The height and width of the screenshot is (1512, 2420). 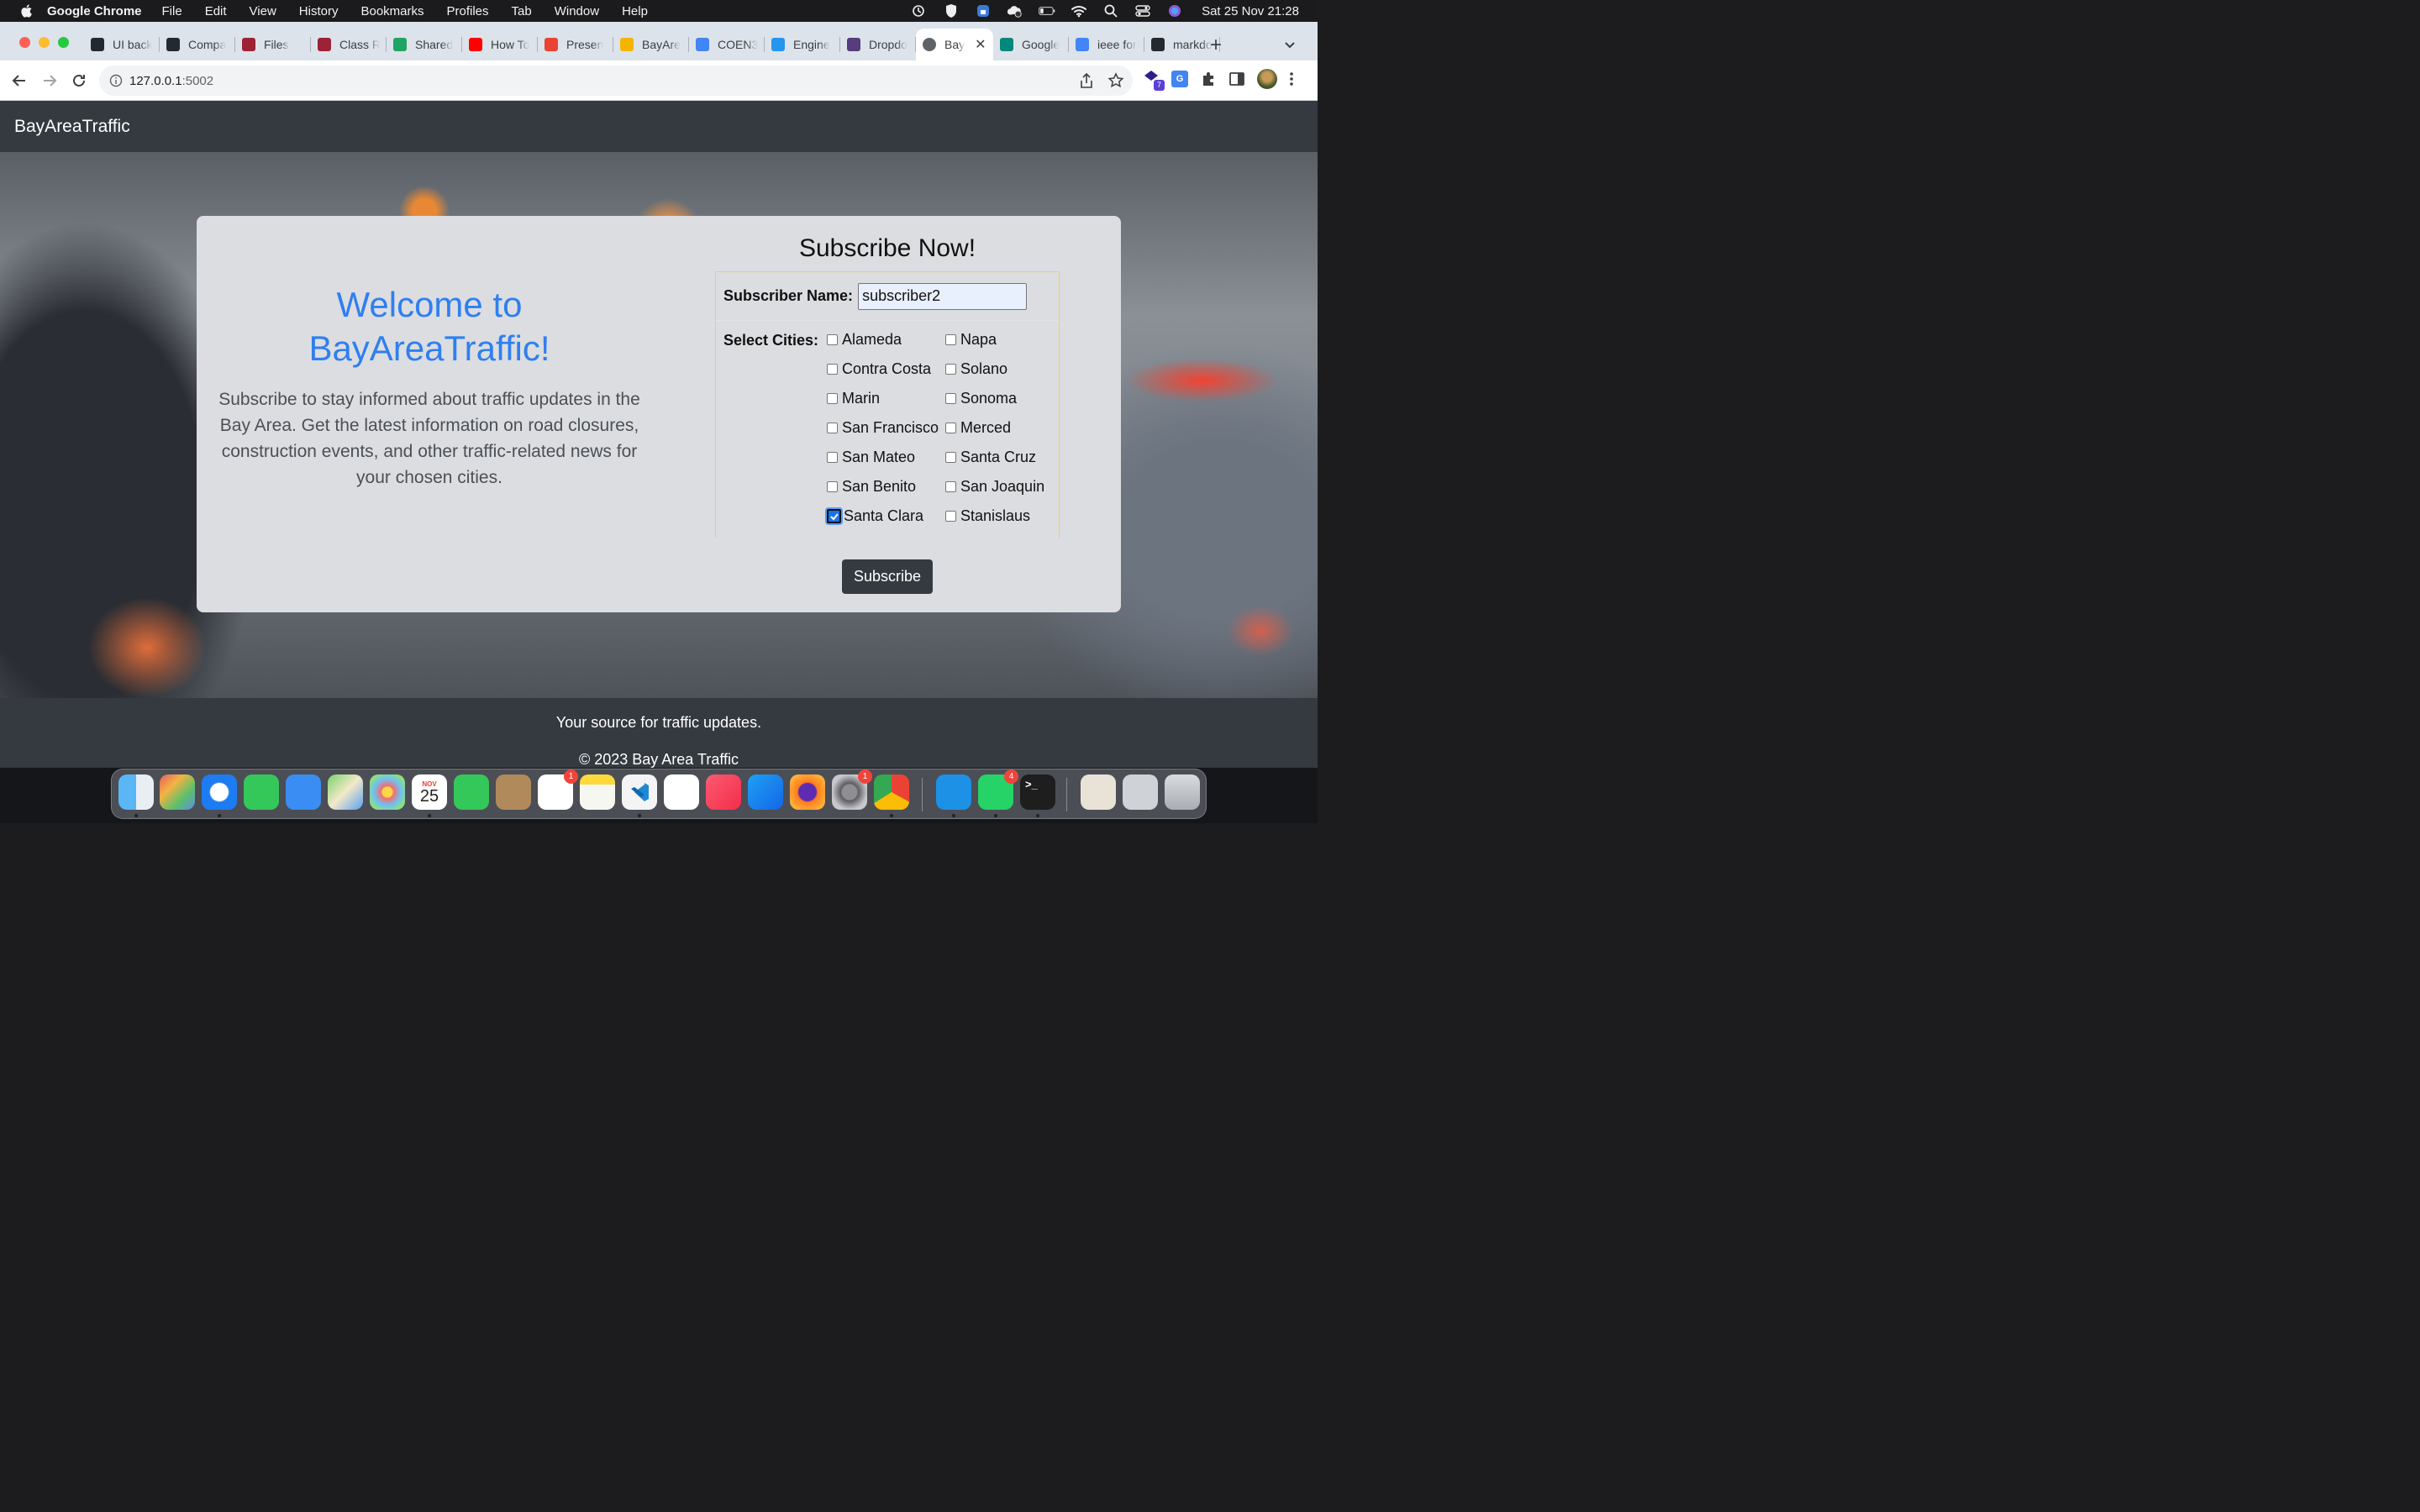 I want to click on browser-tab: Dropdo, so click(x=878, y=44).